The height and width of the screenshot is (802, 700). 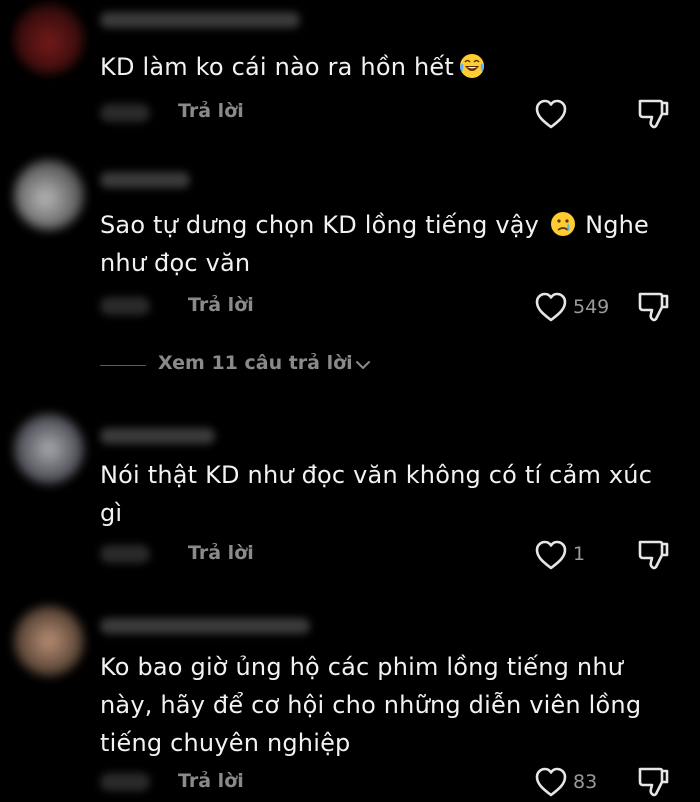 What do you see at coordinates (277, 67) in the screenshot?
I see `comment-text-content: KD làm ko cái nào ra hồn hết` at bounding box center [277, 67].